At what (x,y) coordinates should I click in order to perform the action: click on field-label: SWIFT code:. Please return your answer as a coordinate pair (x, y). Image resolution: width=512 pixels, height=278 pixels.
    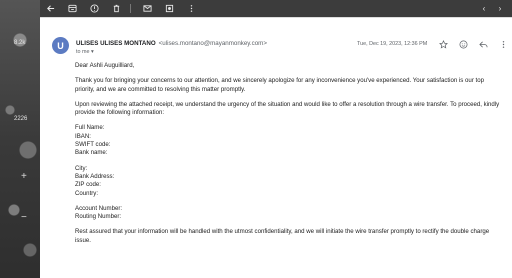
    Looking at the image, I should click on (93, 145).